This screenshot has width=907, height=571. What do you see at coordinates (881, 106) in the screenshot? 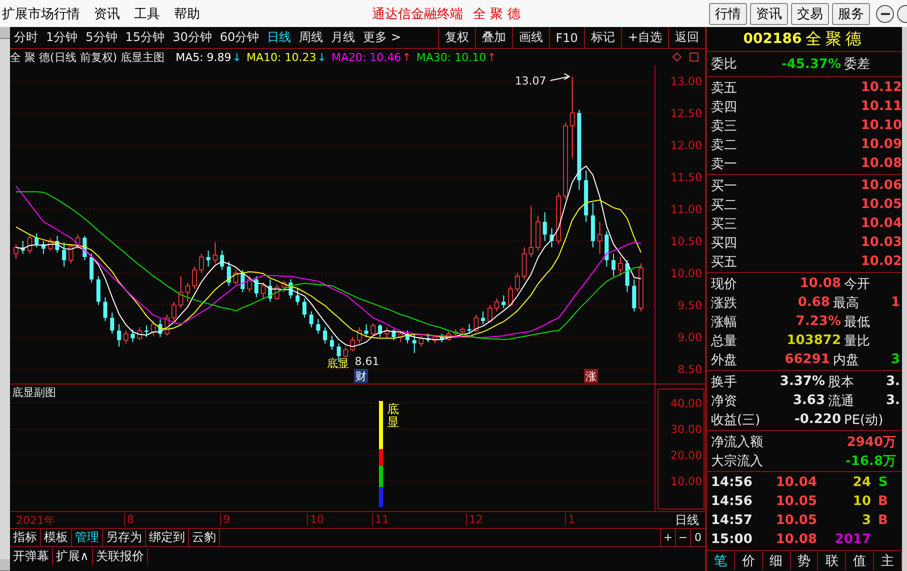
I see `order-price: 10.11` at bounding box center [881, 106].